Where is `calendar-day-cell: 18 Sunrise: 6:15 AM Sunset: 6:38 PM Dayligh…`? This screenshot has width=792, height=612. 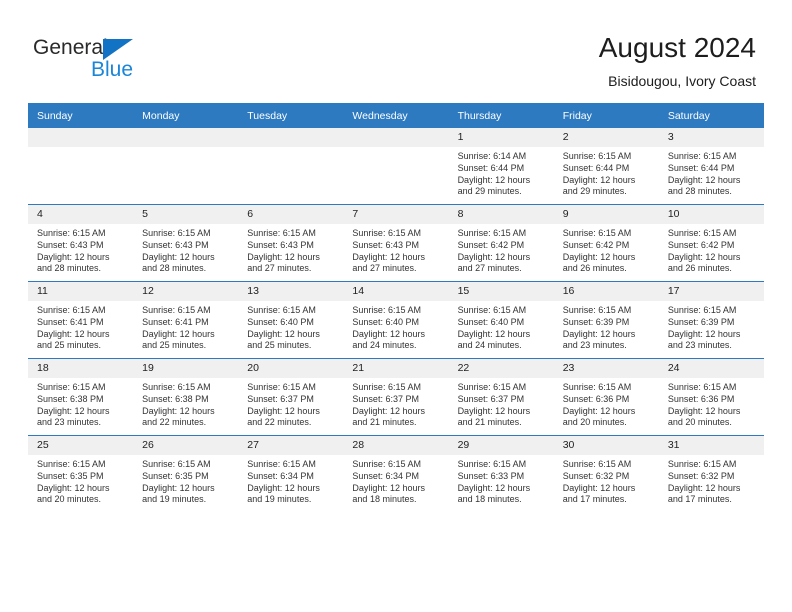 calendar-day-cell: 18 Sunrise: 6:15 AM Sunset: 6:38 PM Dayligh… is located at coordinates (81, 397).